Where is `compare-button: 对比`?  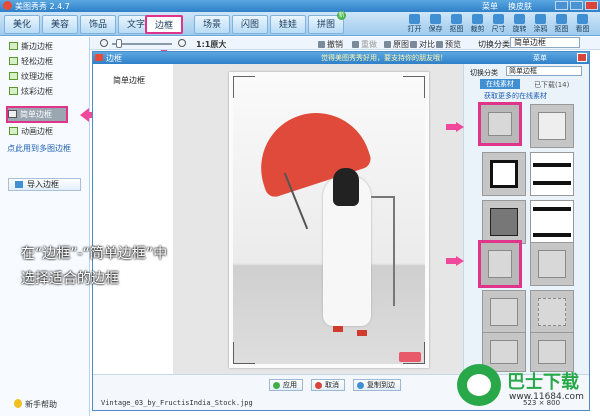
compare-button: 对比 is located at coordinates (422, 44).